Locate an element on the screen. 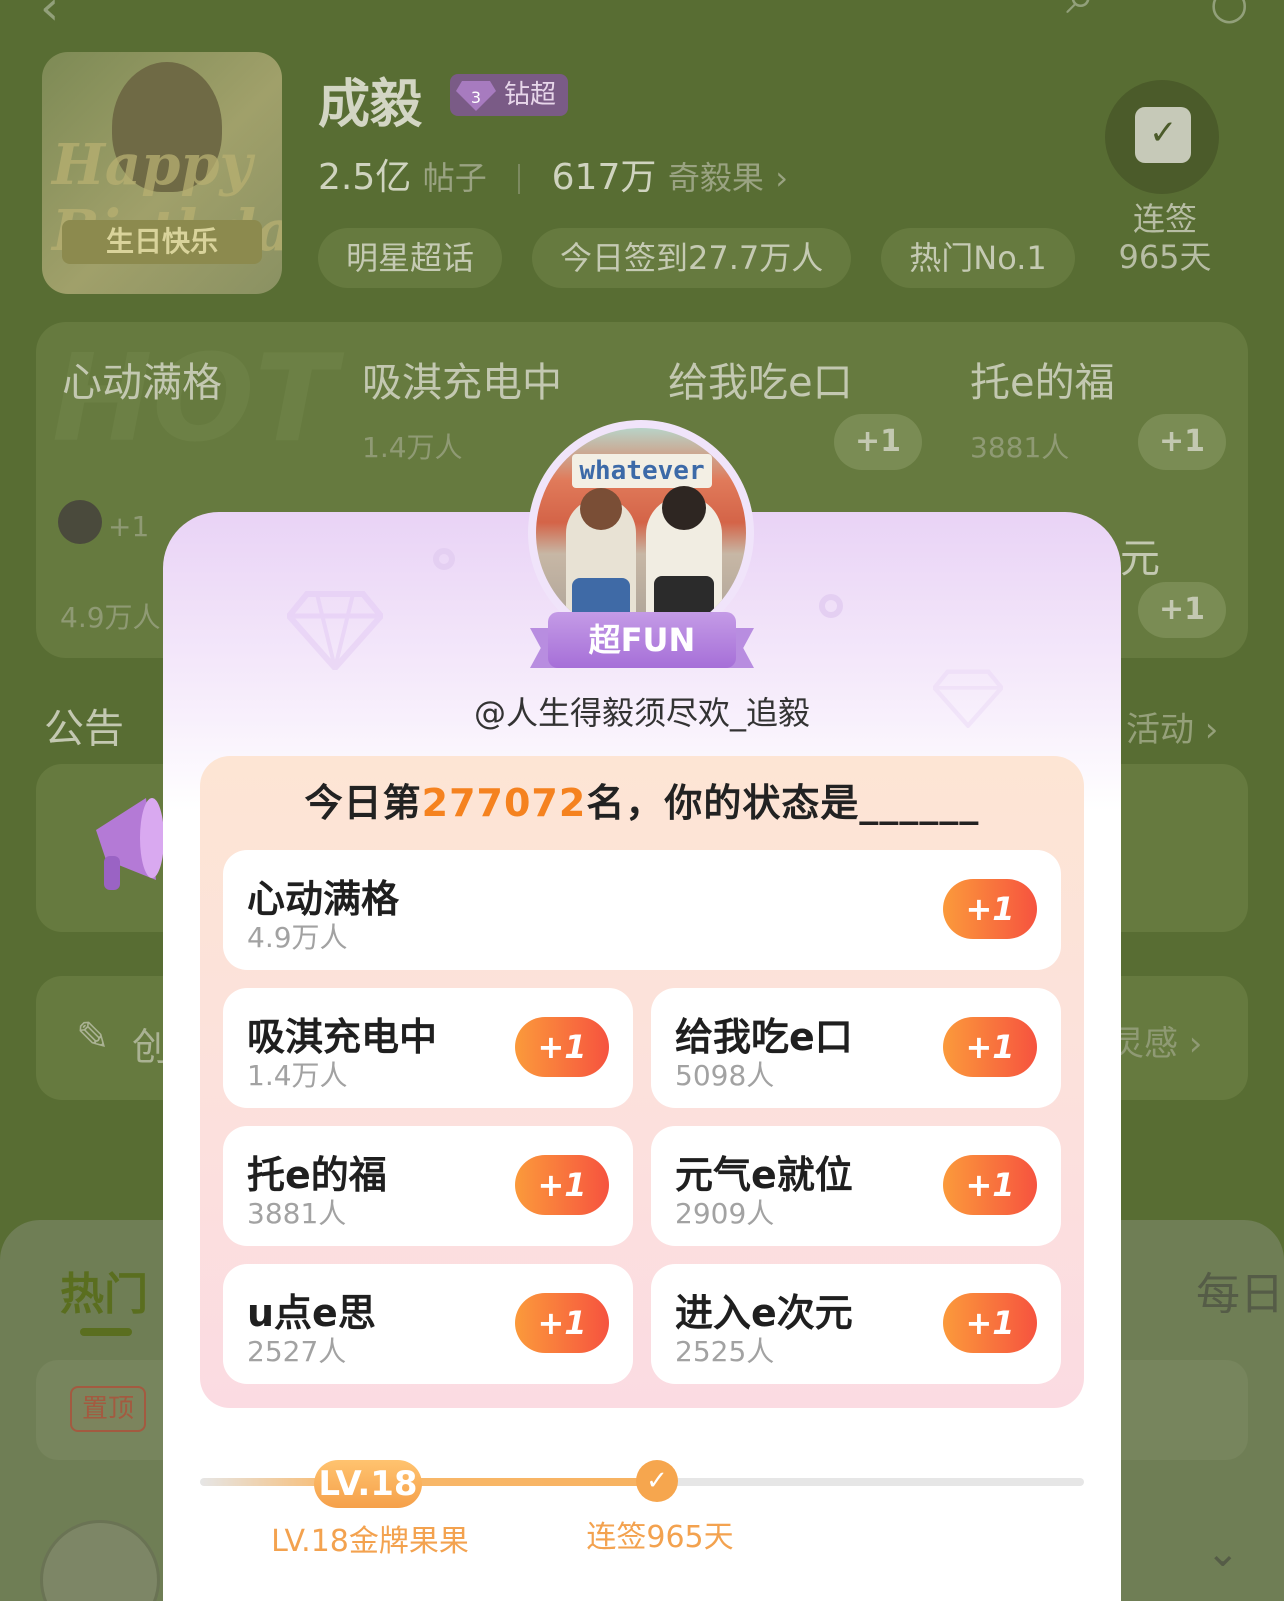 The image size is (1284, 1601). posts-unit: 帖子 is located at coordinates (454, 178).